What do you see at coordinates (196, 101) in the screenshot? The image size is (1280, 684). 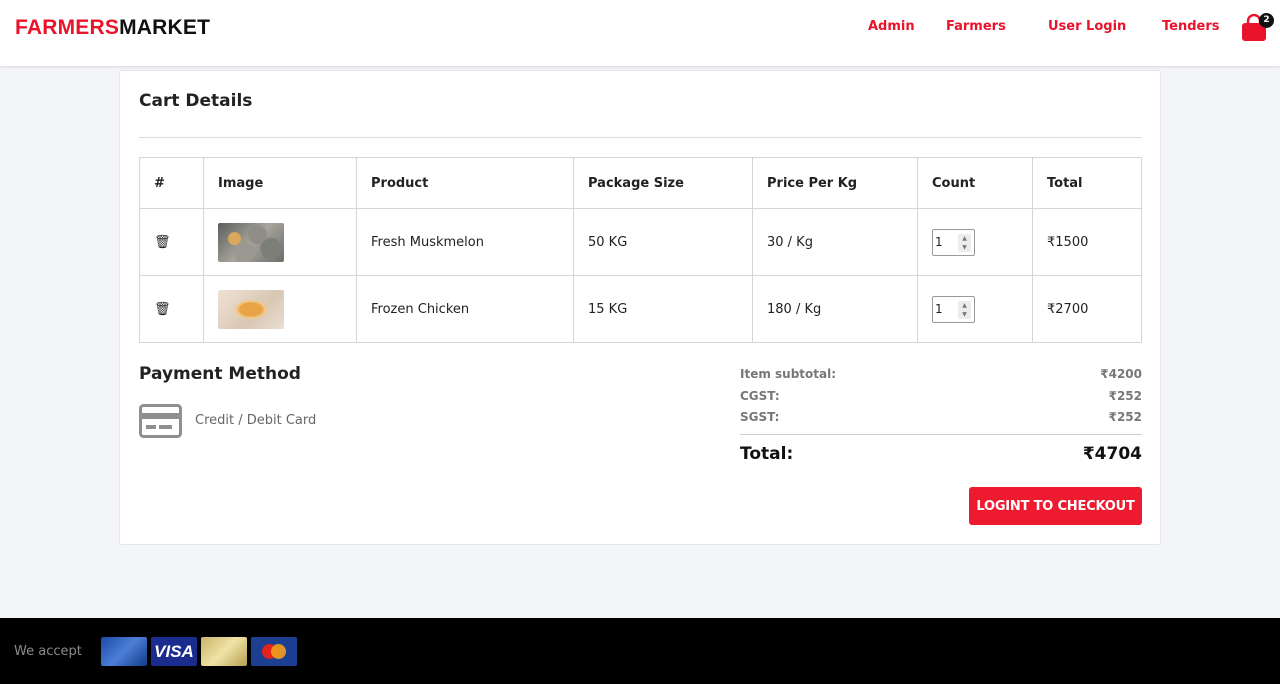 I see `cart-title: Cart Details` at bounding box center [196, 101].